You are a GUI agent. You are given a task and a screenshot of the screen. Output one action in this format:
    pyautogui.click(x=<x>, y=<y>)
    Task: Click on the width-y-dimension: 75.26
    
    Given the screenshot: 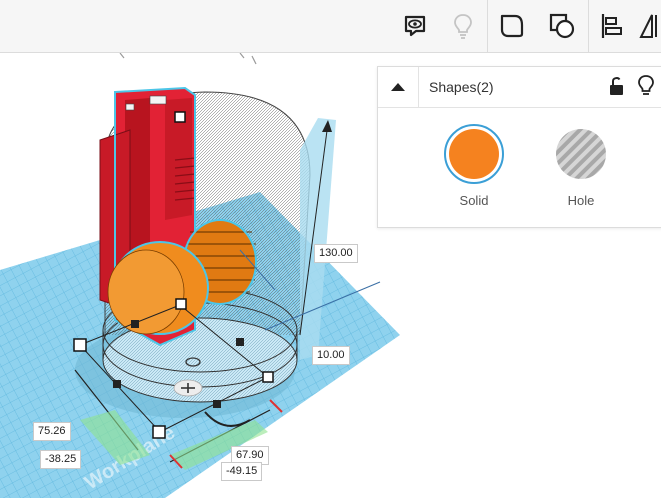 What is the action you would take?
    pyautogui.click(x=52, y=431)
    